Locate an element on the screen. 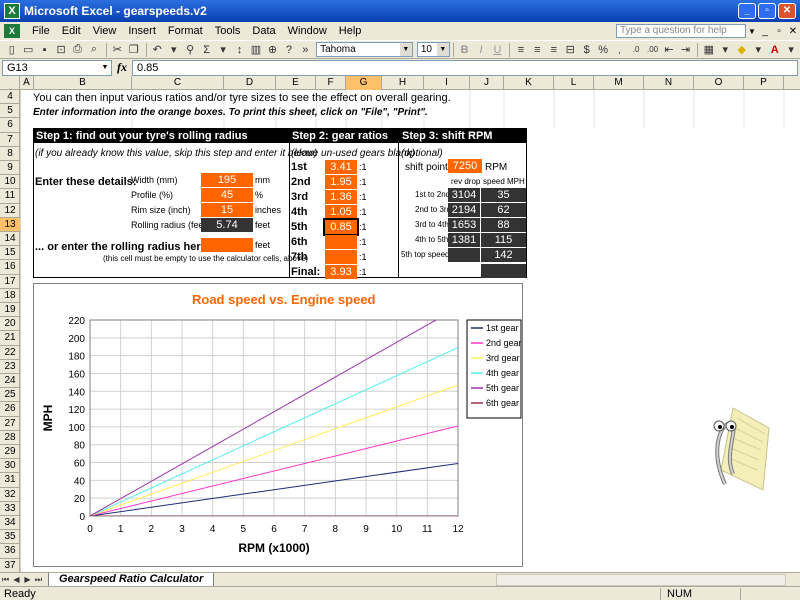  gear-ratio-input-4: 0.85 is located at coordinates (341, 227).